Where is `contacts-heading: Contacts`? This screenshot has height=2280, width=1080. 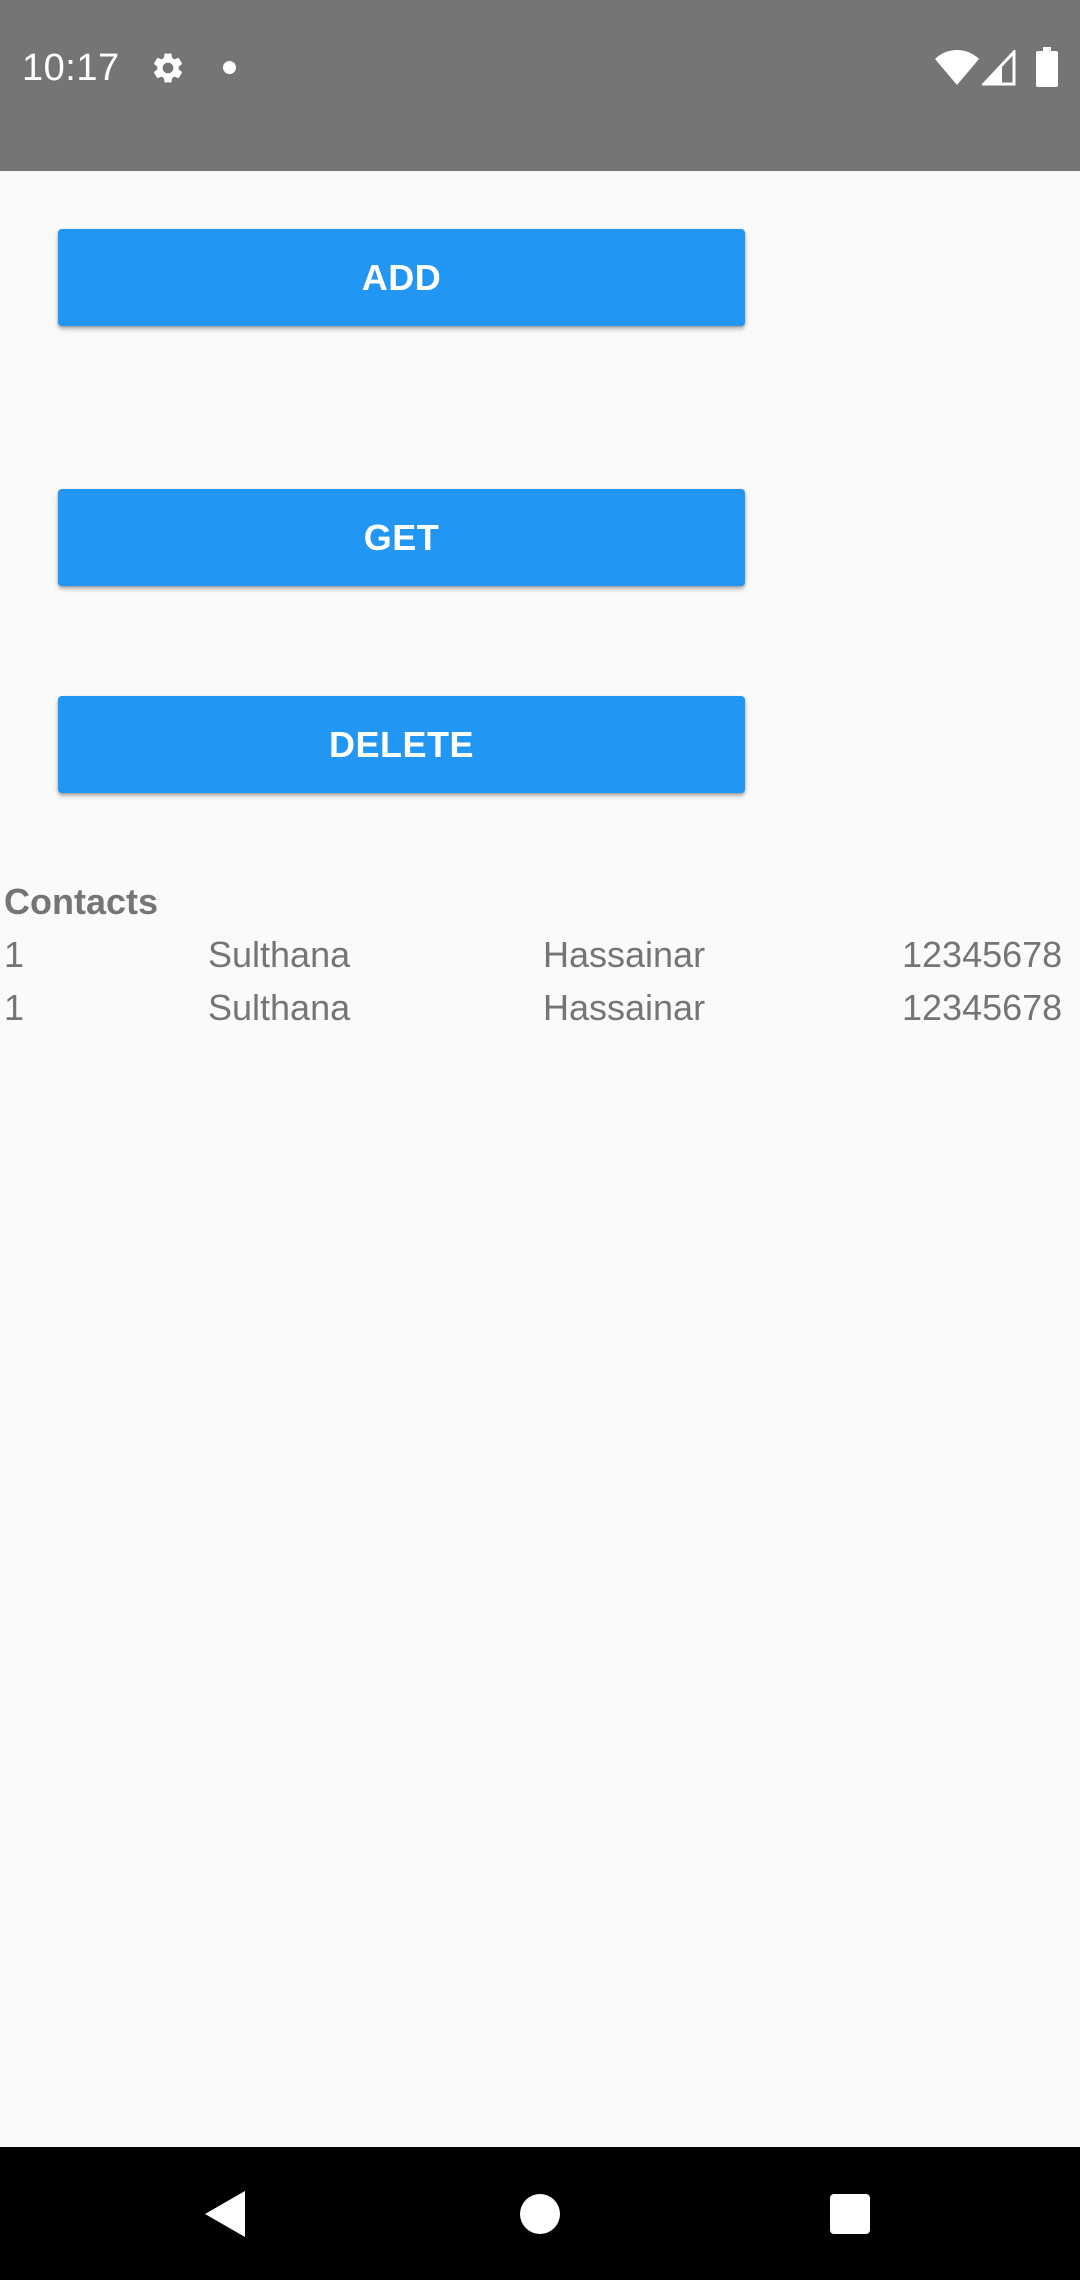
contacts-heading: Contacts is located at coordinates (81, 901).